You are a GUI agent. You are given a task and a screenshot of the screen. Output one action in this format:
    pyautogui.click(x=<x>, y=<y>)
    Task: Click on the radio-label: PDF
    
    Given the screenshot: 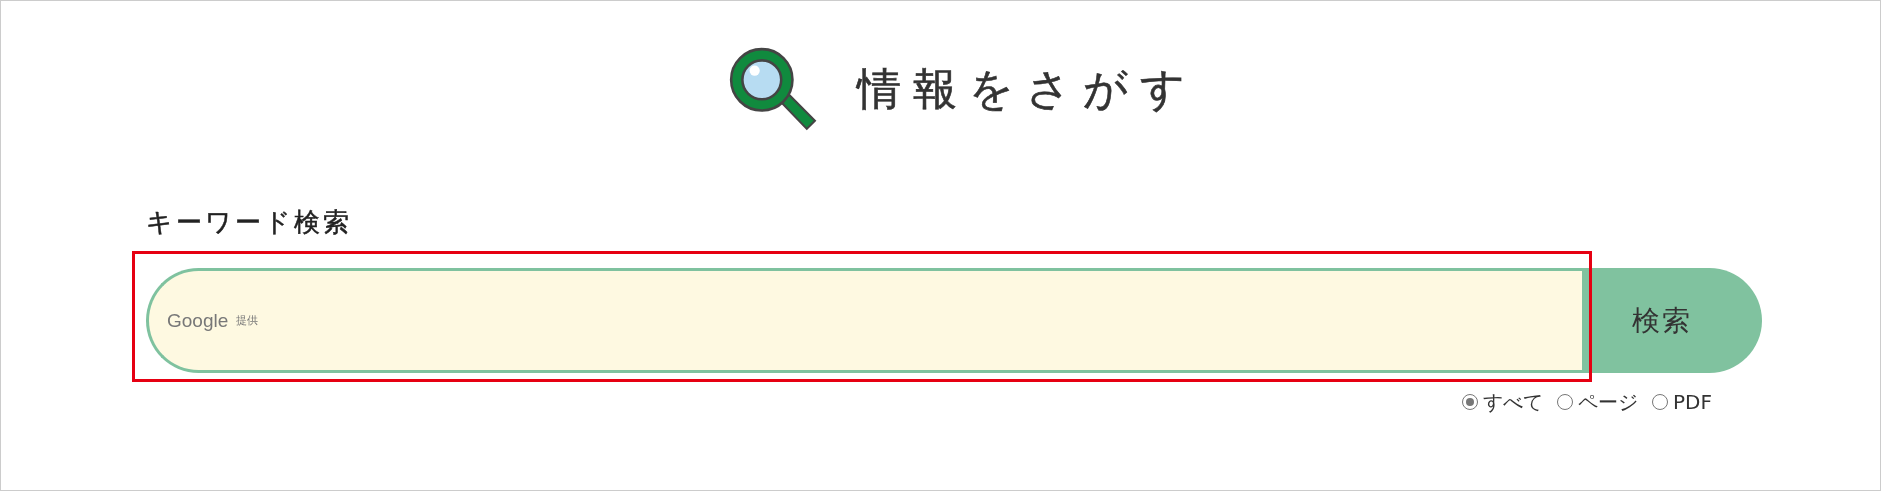 What is the action you would take?
    pyautogui.click(x=1692, y=402)
    